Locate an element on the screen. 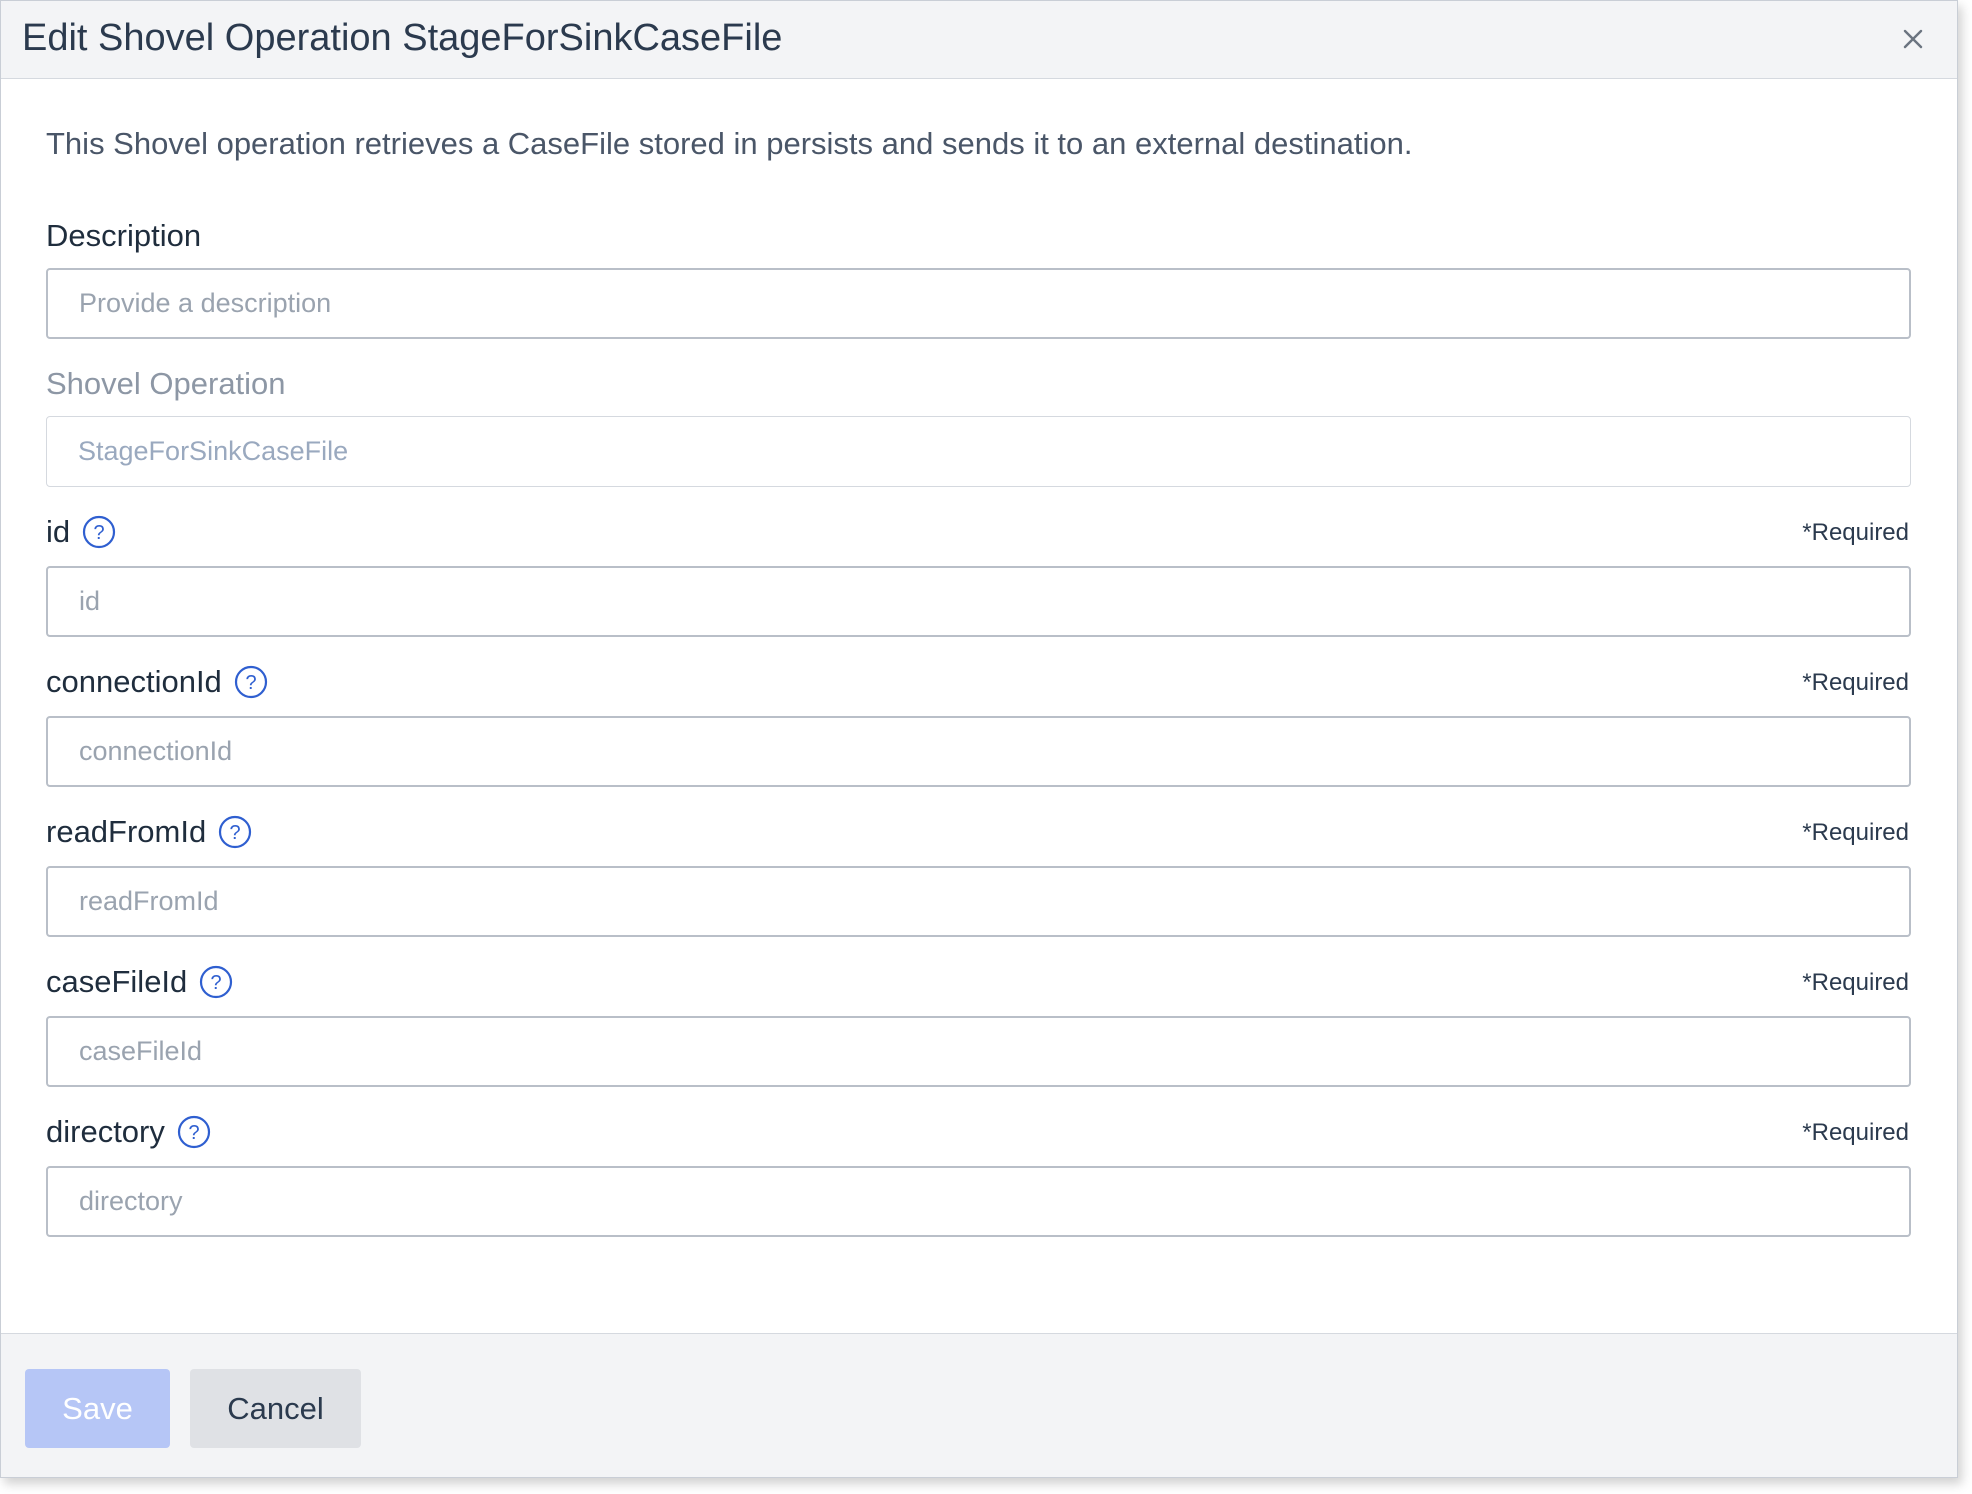  connectionid-input is located at coordinates (978, 751).